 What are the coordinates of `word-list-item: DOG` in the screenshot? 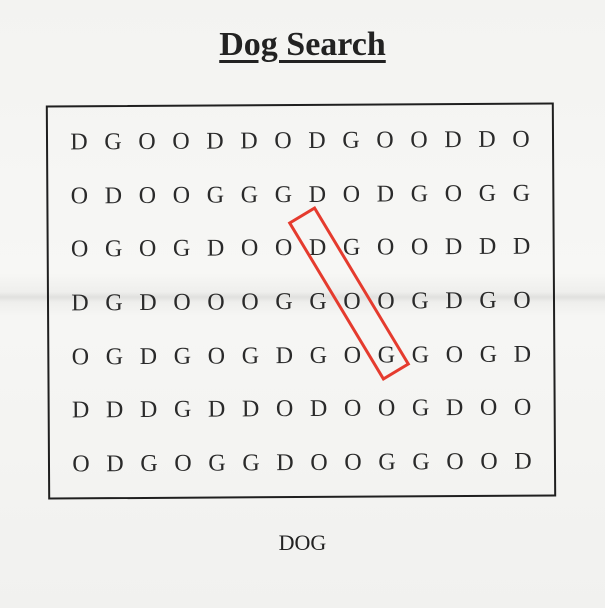 It's located at (302, 542).